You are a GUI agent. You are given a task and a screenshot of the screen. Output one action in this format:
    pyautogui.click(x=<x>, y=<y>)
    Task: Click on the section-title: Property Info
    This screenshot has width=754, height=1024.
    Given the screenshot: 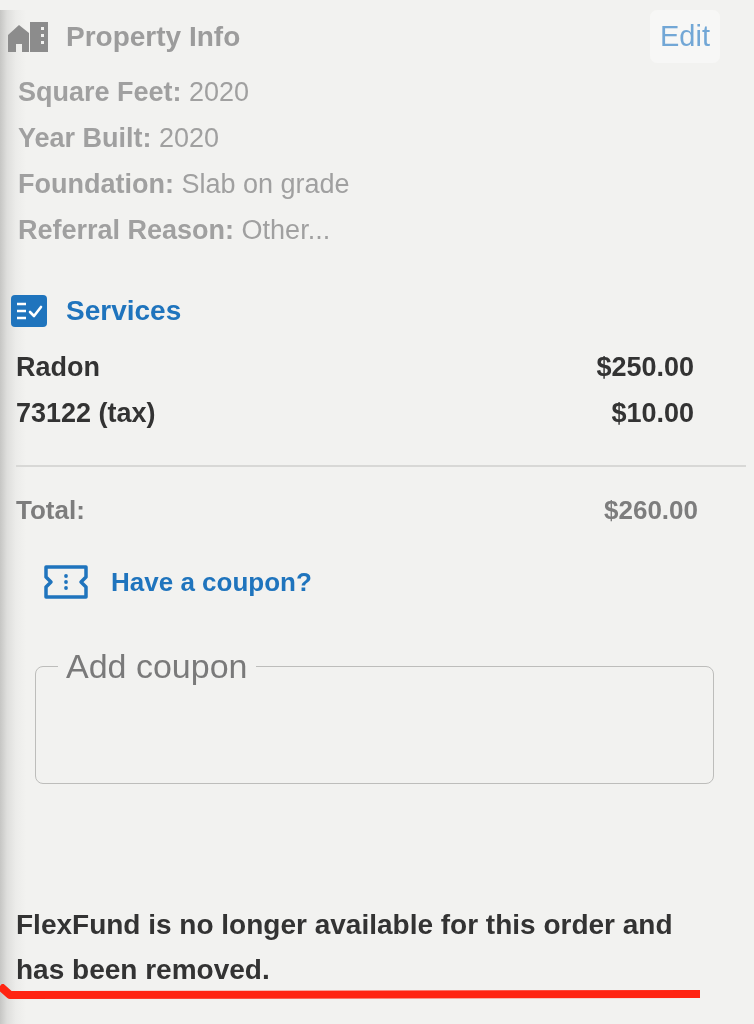 What is the action you would take?
    pyautogui.click(x=153, y=36)
    